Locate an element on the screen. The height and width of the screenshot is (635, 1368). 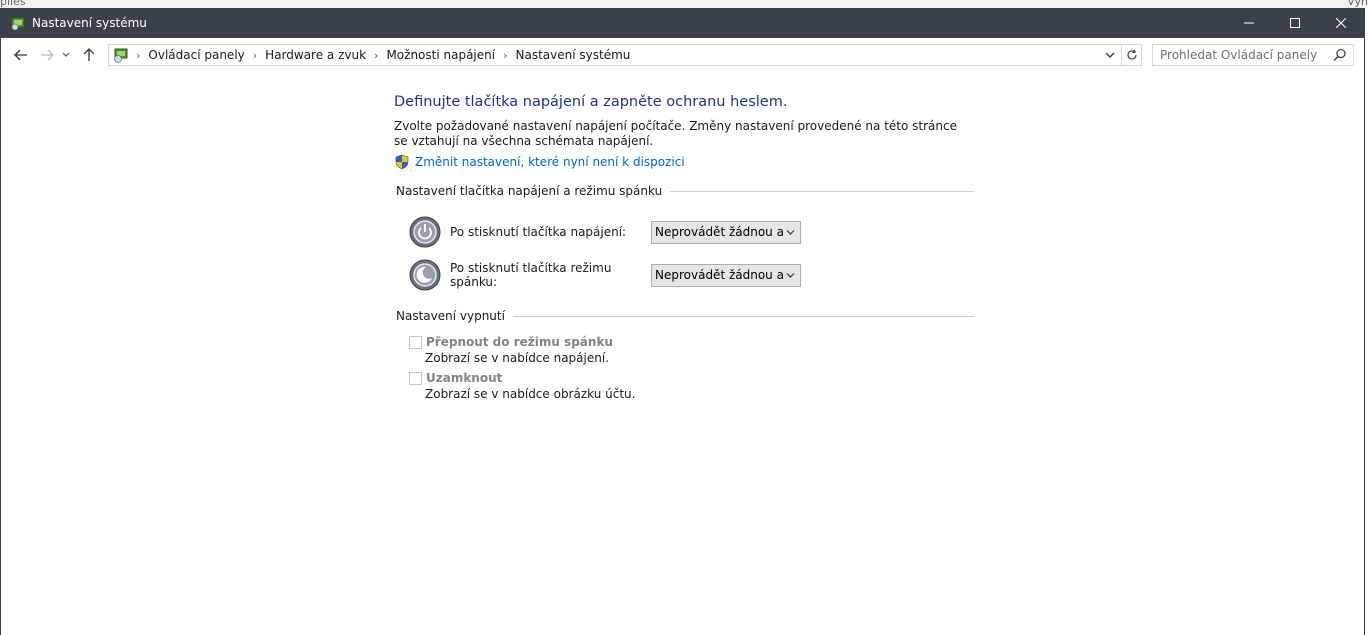
search-input is located at coordinates (1245, 55).